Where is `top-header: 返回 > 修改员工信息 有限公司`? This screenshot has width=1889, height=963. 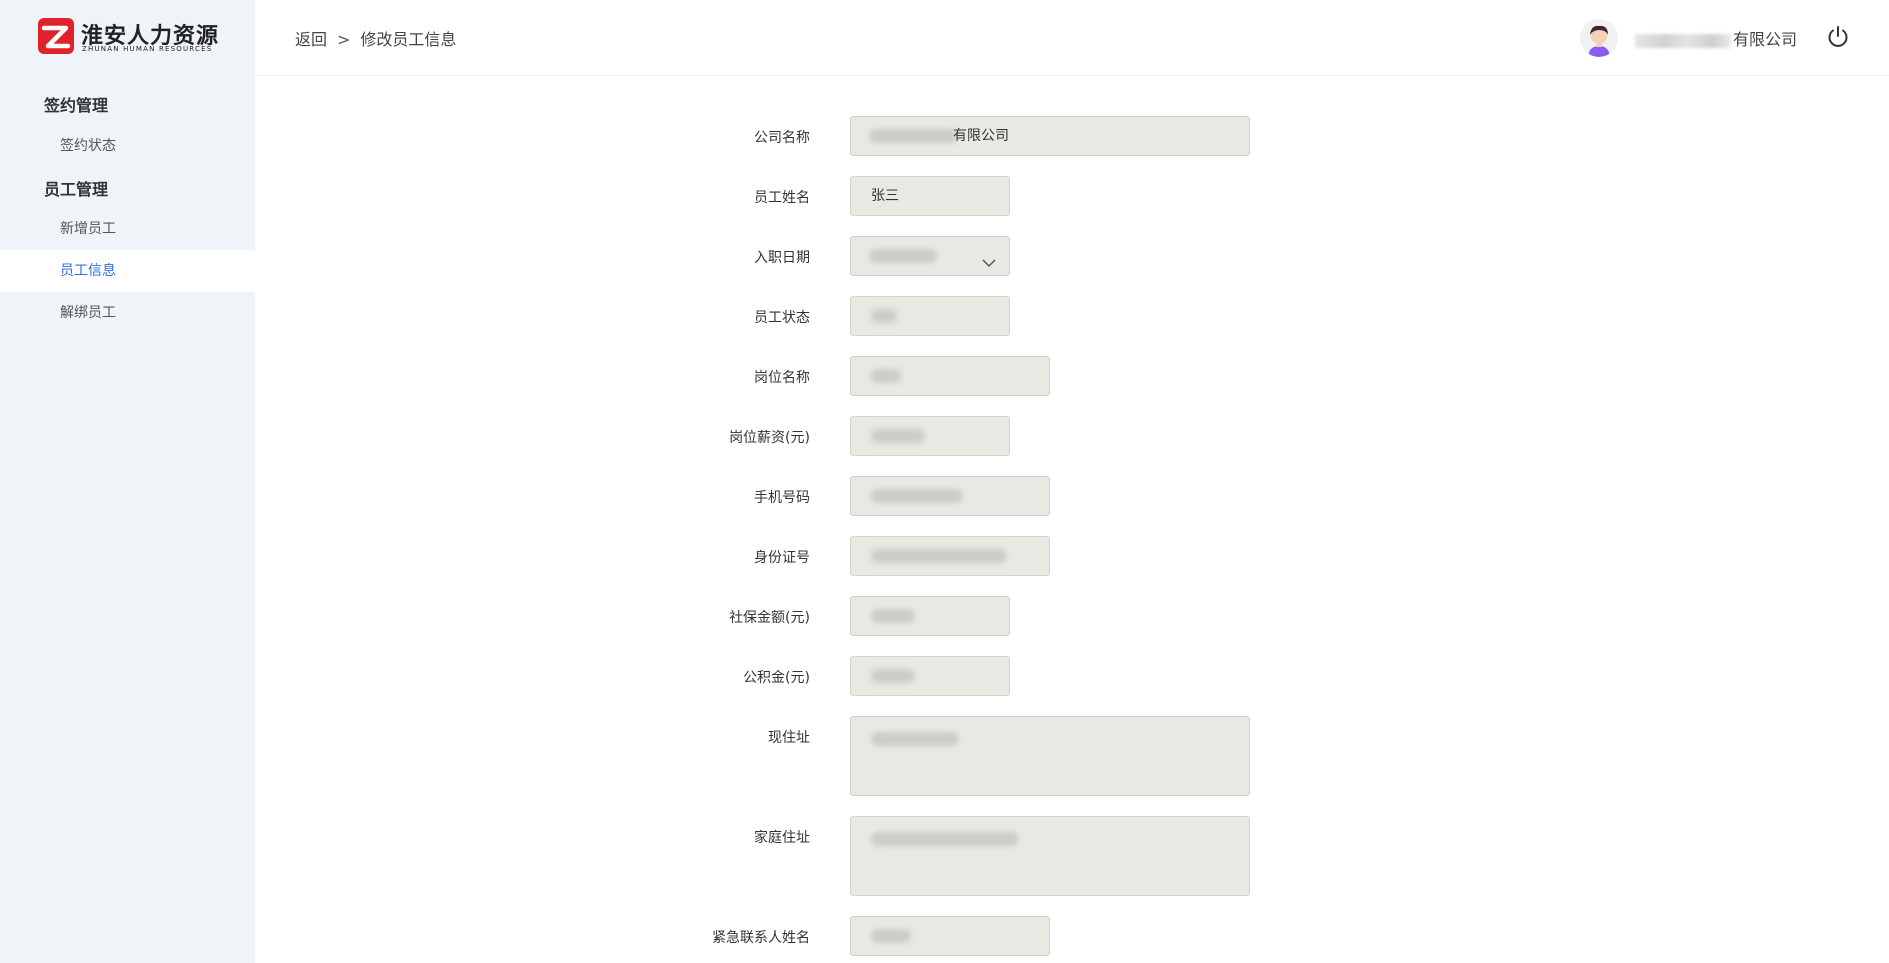 top-header: 返回 > 修改员工信息 有限公司 is located at coordinates (1072, 38).